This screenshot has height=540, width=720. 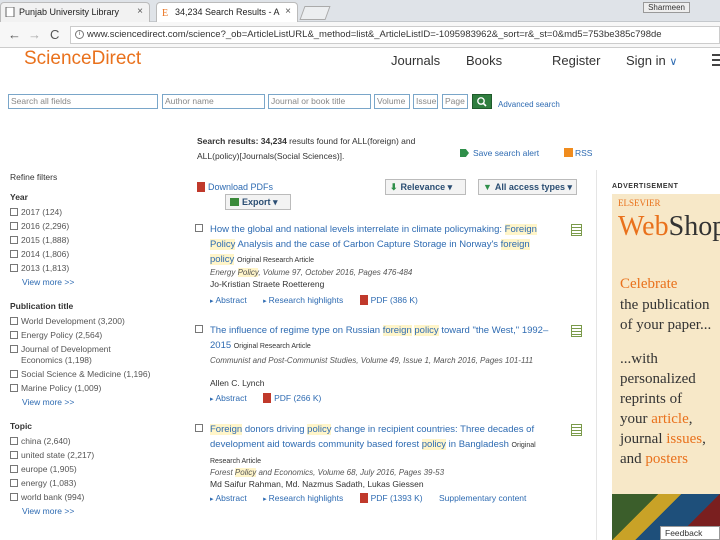 I want to click on supplementary-link: Supplementary content, so click(x=482, y=498).